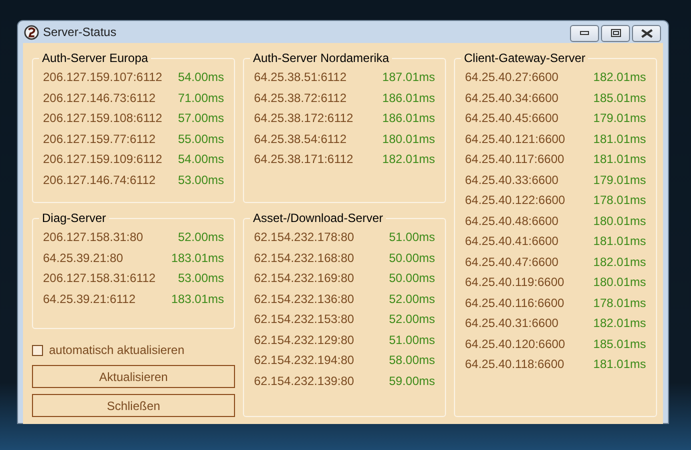 The image size is (691, 450). What do you see at coordinates (321, 58) in the screenshot?
I see `group-title: Auth-Server Nordamerika` at bounding box center [321, 58].